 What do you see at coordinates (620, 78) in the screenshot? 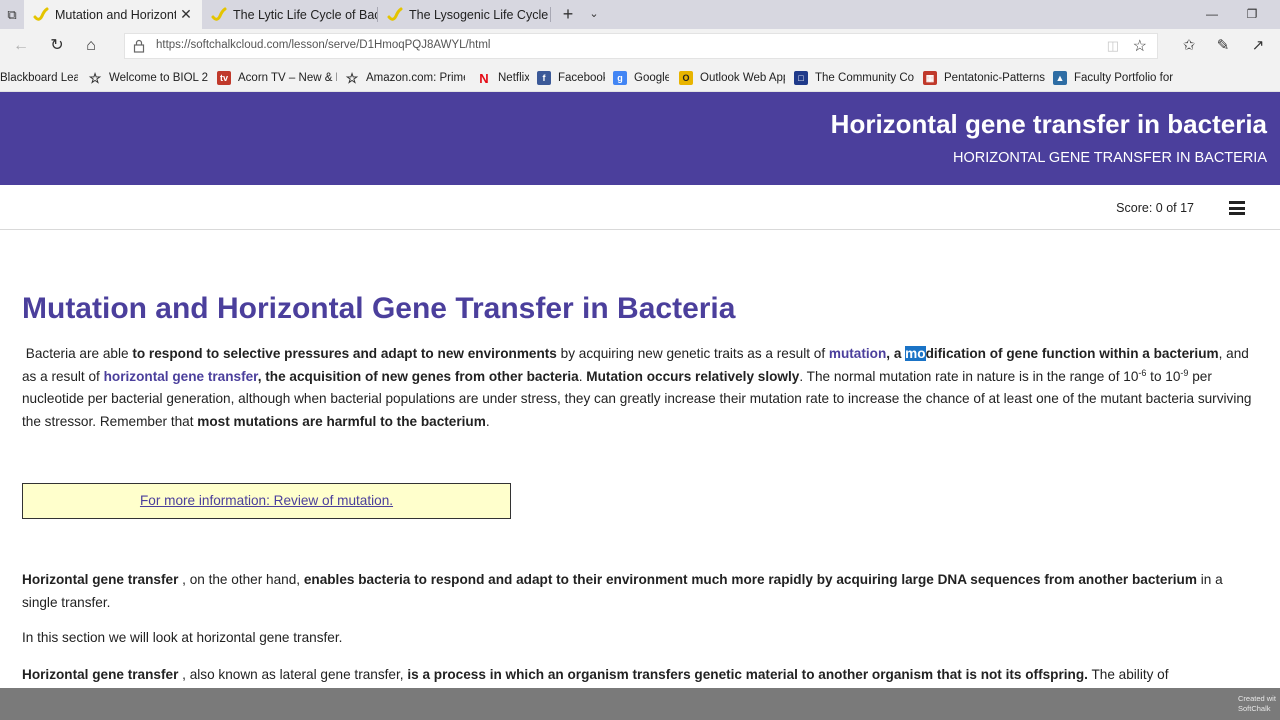
I see `google-icon: g` at bounding box center [620, 78].